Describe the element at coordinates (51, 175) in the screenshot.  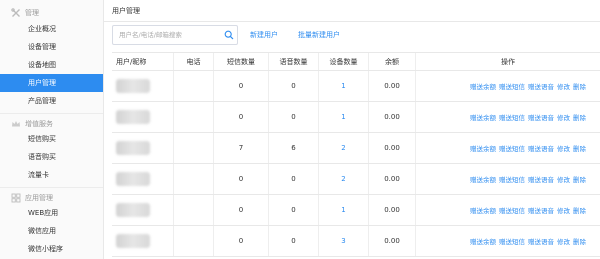
I see `sidebar-item-data-card: 流量卡` at that location.